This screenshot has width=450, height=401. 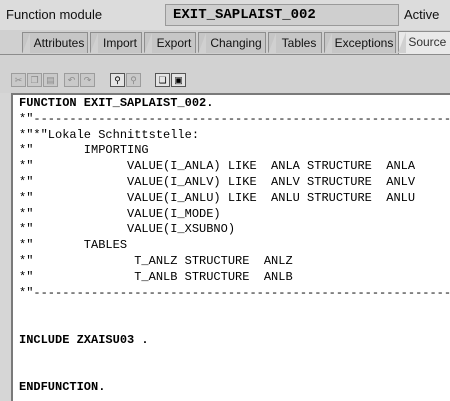 What do you see at coordinates (84, 339) in the screenshot?
I see `code-line: INCLUDE ZXAISU03 .` at bounding box center [84, 339].